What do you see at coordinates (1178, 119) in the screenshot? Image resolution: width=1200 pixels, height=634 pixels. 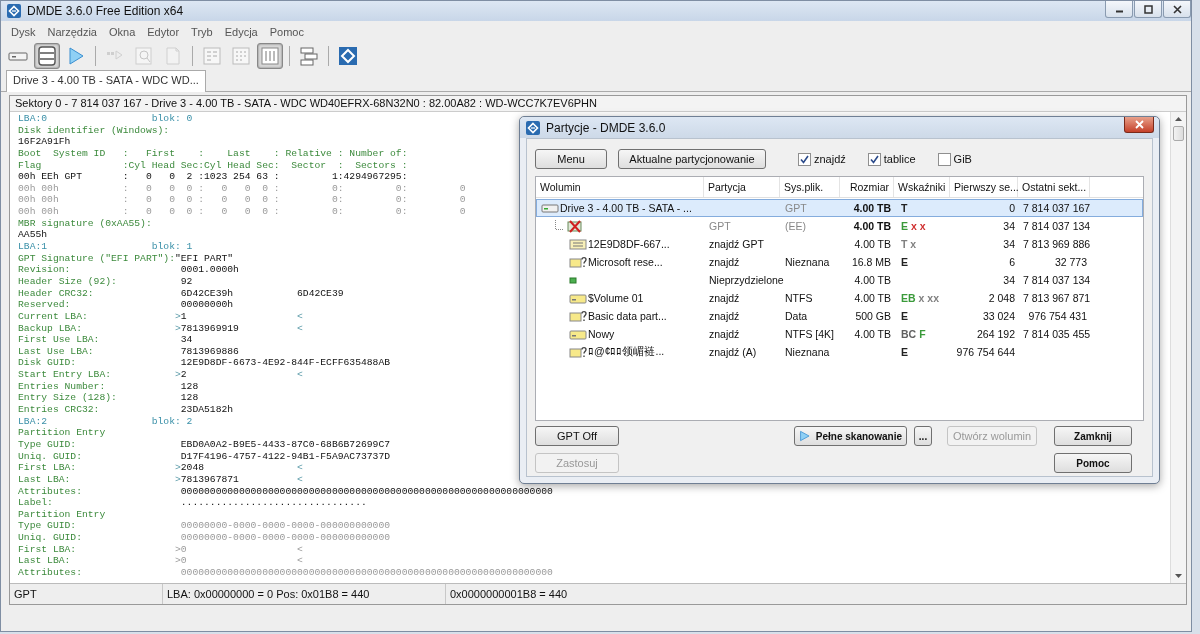 I see `scroll-up-icon` at bounding box center [1178, 119].